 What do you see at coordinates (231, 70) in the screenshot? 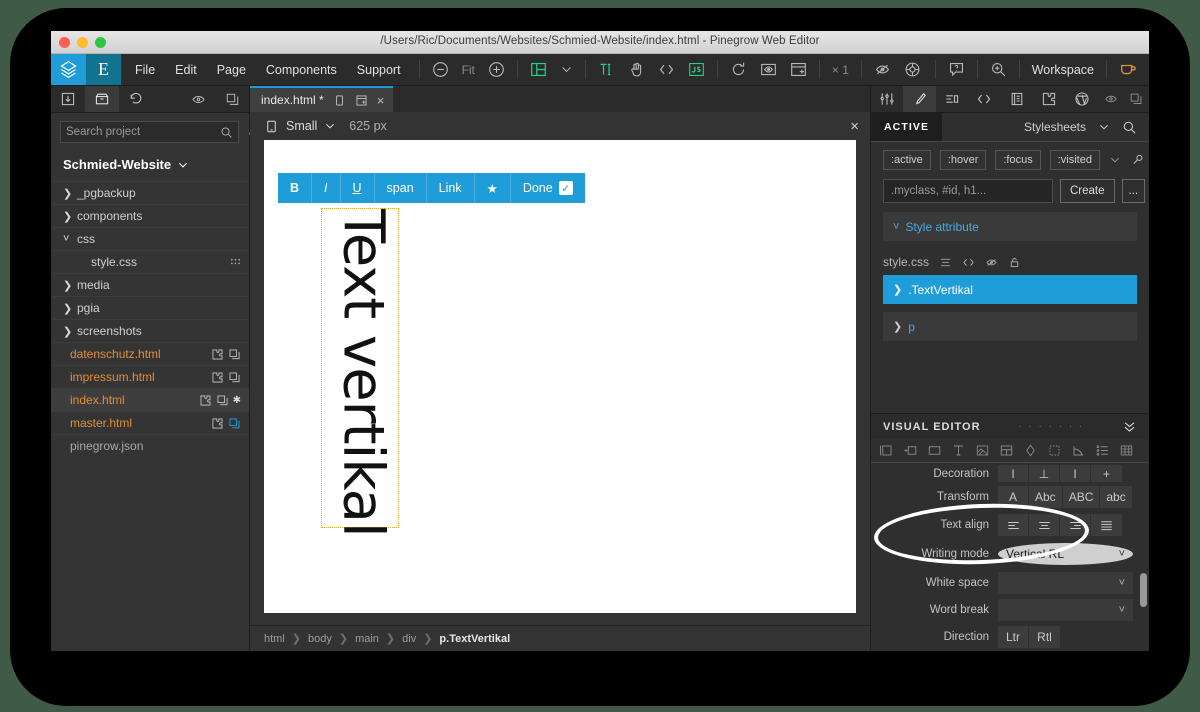
I see `menu-page: Page` at bounding box center [231, 70].